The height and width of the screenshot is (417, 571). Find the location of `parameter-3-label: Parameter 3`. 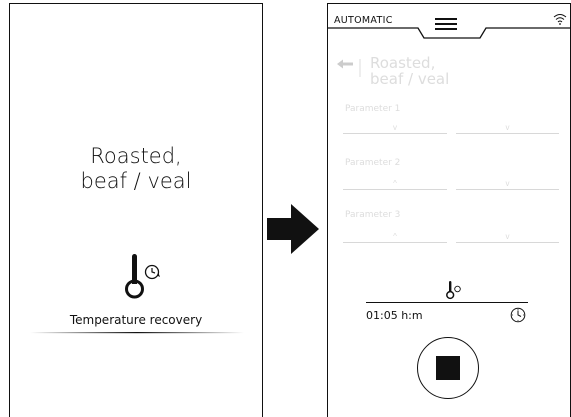

parameter-3-label: Parameter 3 is located at coordinates (373, 215).